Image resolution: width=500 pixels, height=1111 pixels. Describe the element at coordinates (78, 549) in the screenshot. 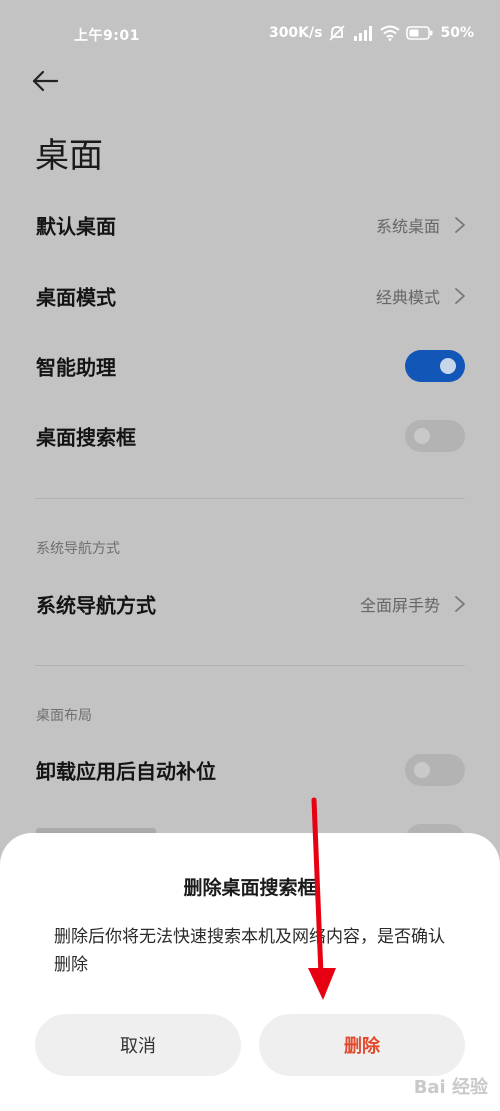

I see `section-header-navigation: 系统导航方式` at that location.